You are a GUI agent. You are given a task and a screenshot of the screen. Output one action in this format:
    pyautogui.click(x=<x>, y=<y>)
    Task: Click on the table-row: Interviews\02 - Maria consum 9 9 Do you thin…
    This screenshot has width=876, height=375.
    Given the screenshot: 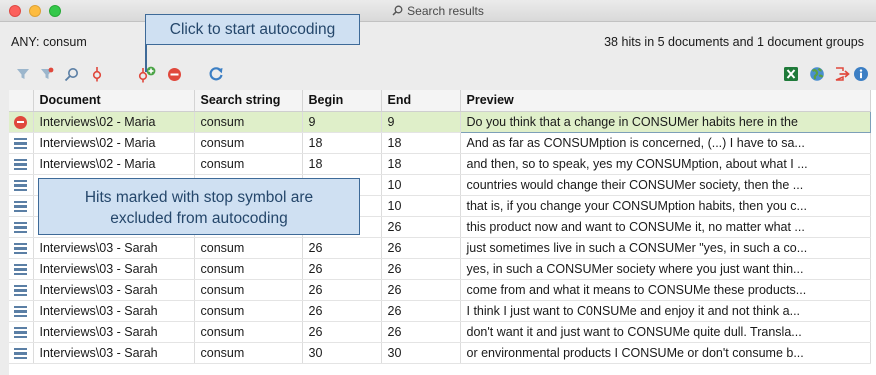 What is the action you would take?
    pyautogui.click(x=440, y=121)
    